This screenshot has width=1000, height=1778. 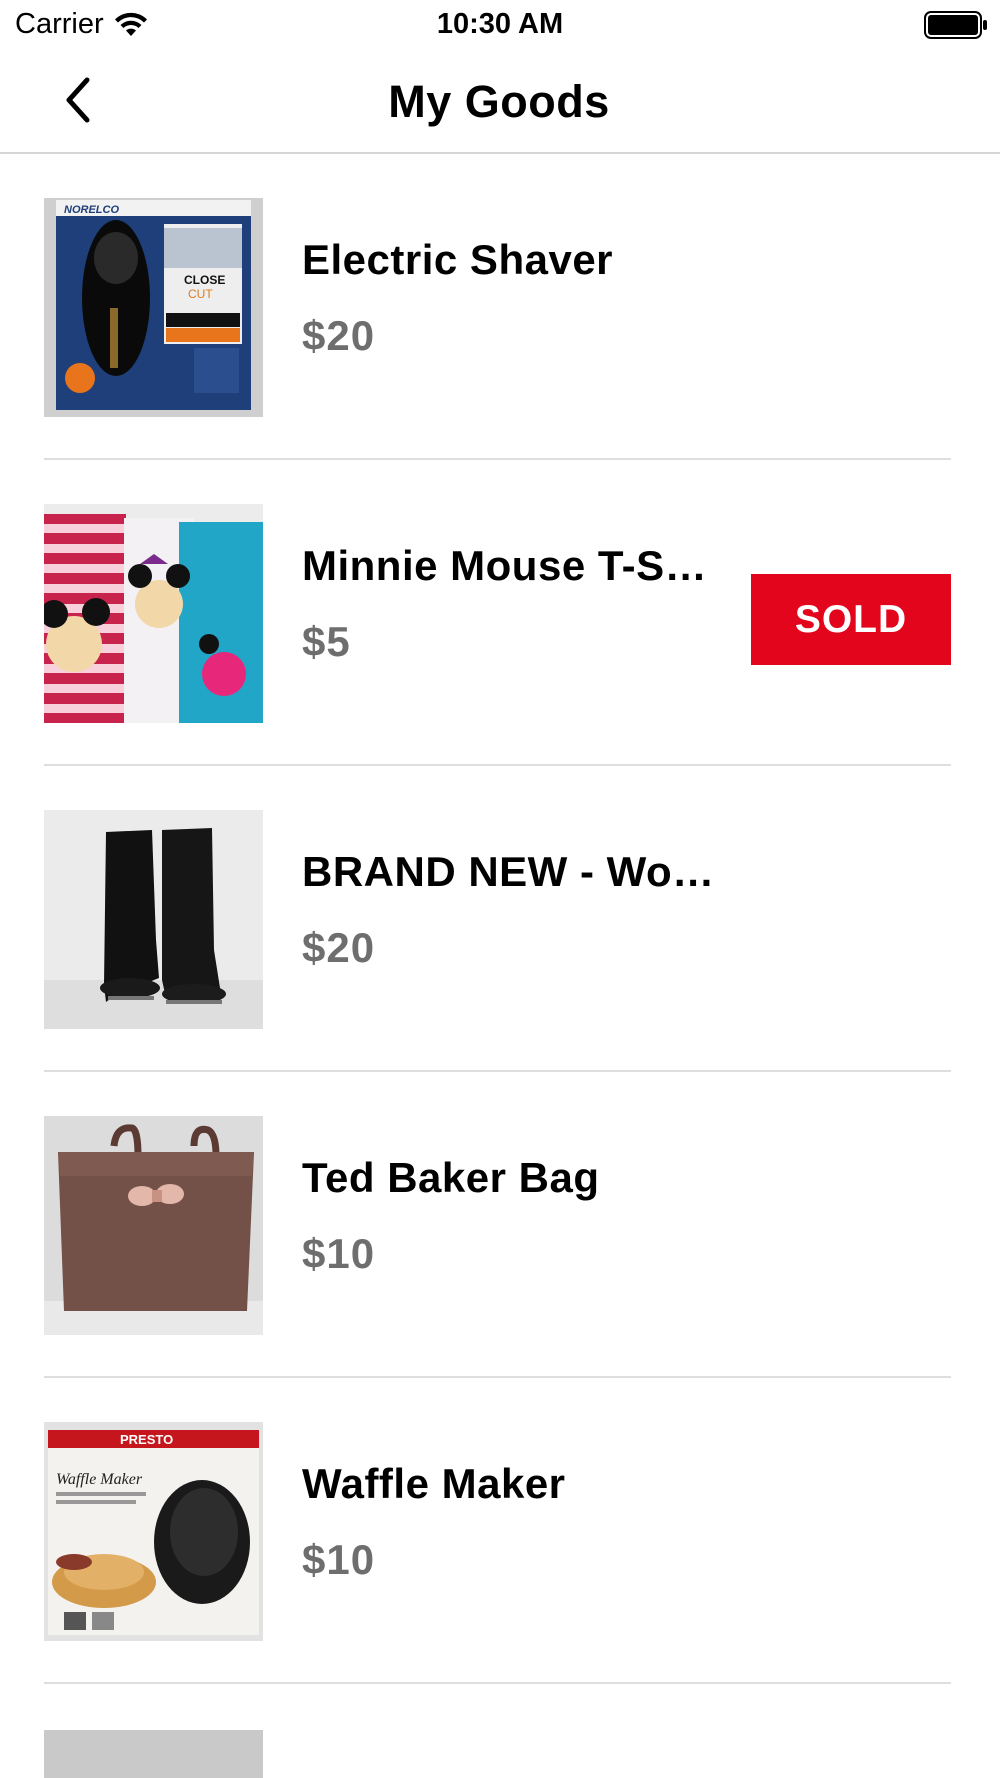 What do you see at coordinates (326, 641) in the screenshot?
I see `item-price: $5` at bounding box center [326, 641].